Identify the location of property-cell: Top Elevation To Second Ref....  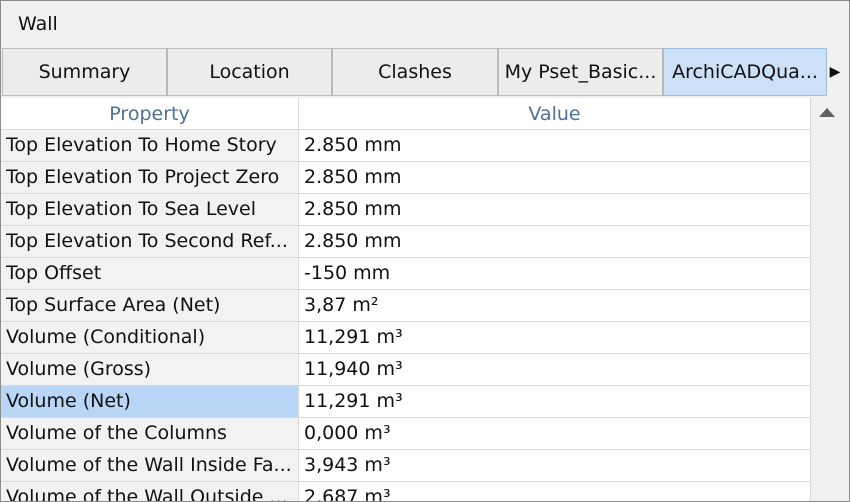
(150, 242).